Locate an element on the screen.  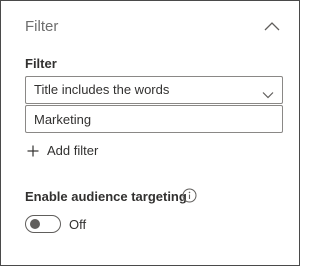
filter-type-dropdown: Title includes the words is located at coordinates (154, 90).